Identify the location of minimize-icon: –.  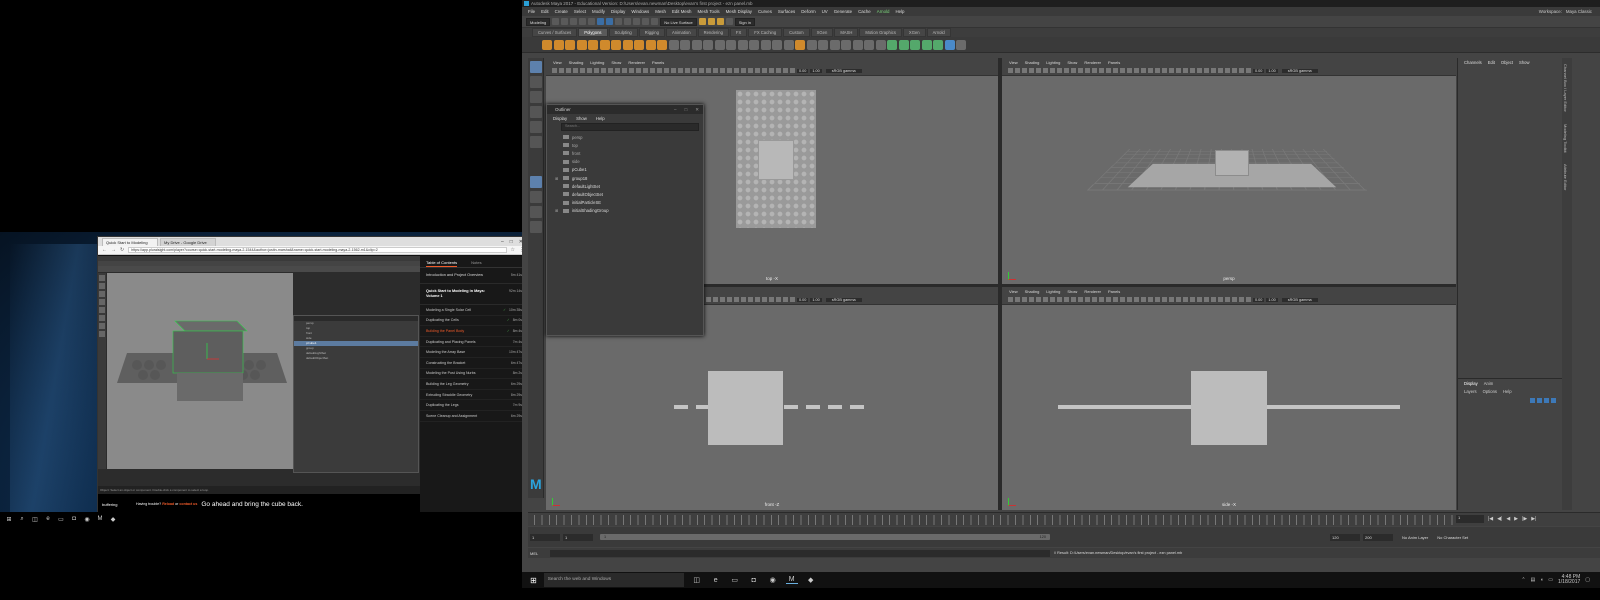
(502, 242).